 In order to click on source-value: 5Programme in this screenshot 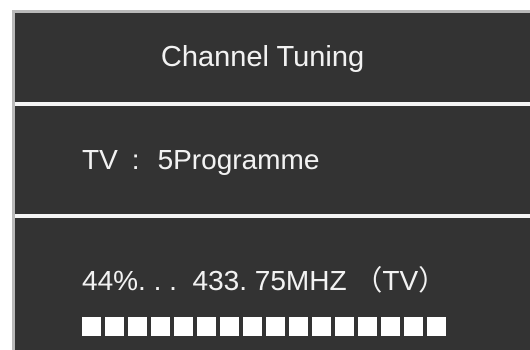, I will do `click(238, 159)`.